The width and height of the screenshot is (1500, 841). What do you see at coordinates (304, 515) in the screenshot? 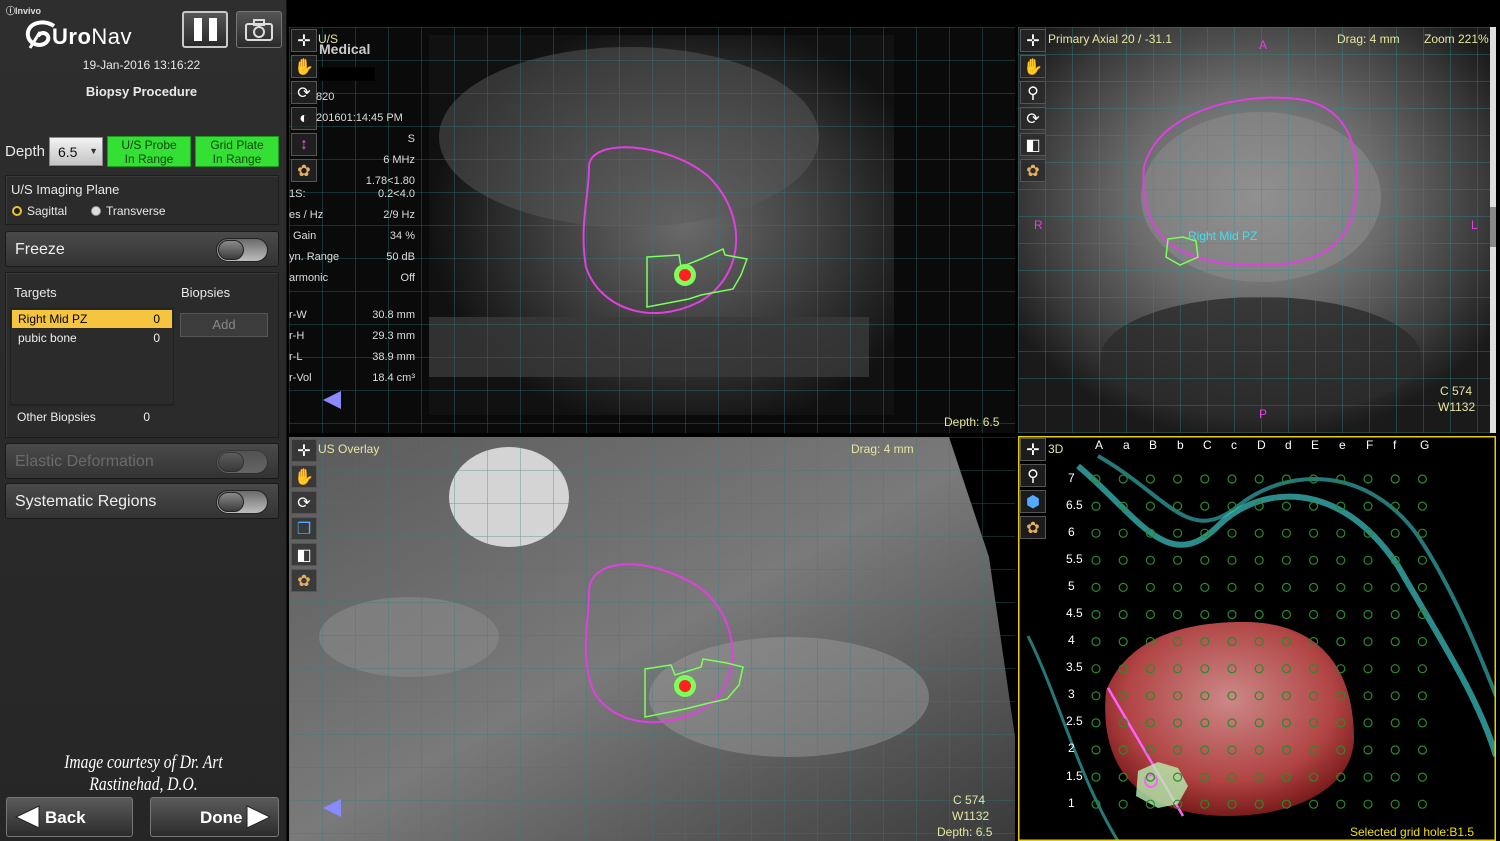
I see `overlay-toolbar: ✛ ✋ ⟳ ❐ ◧ ✿` at bounding box center [304, 515].